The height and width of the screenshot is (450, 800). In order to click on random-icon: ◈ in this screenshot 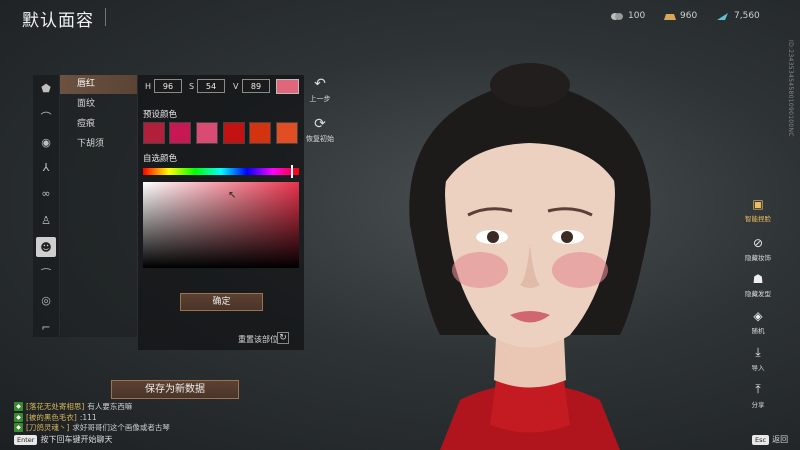, I will do `click(758, 316)`.